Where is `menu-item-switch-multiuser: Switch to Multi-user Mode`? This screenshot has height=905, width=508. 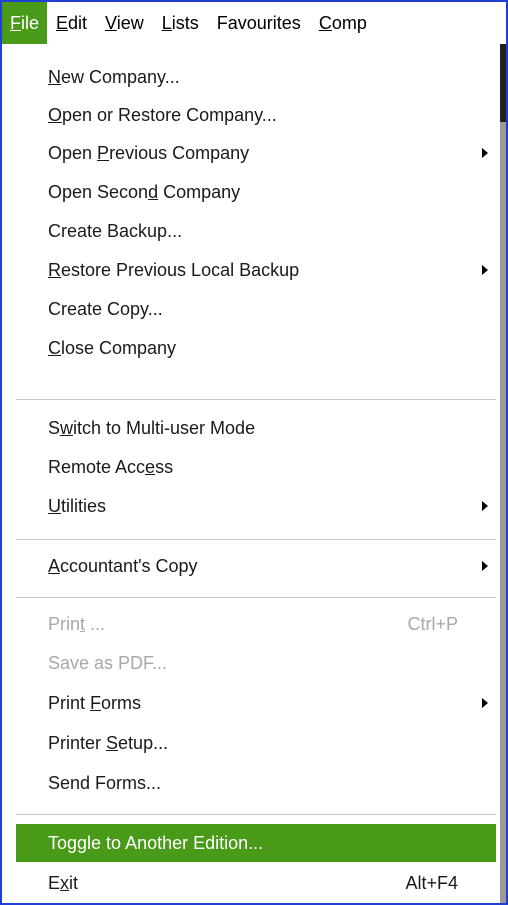 menu-item-switch-multiuser: Switch to Multi-user Mode is located at coordinates (256, 428).